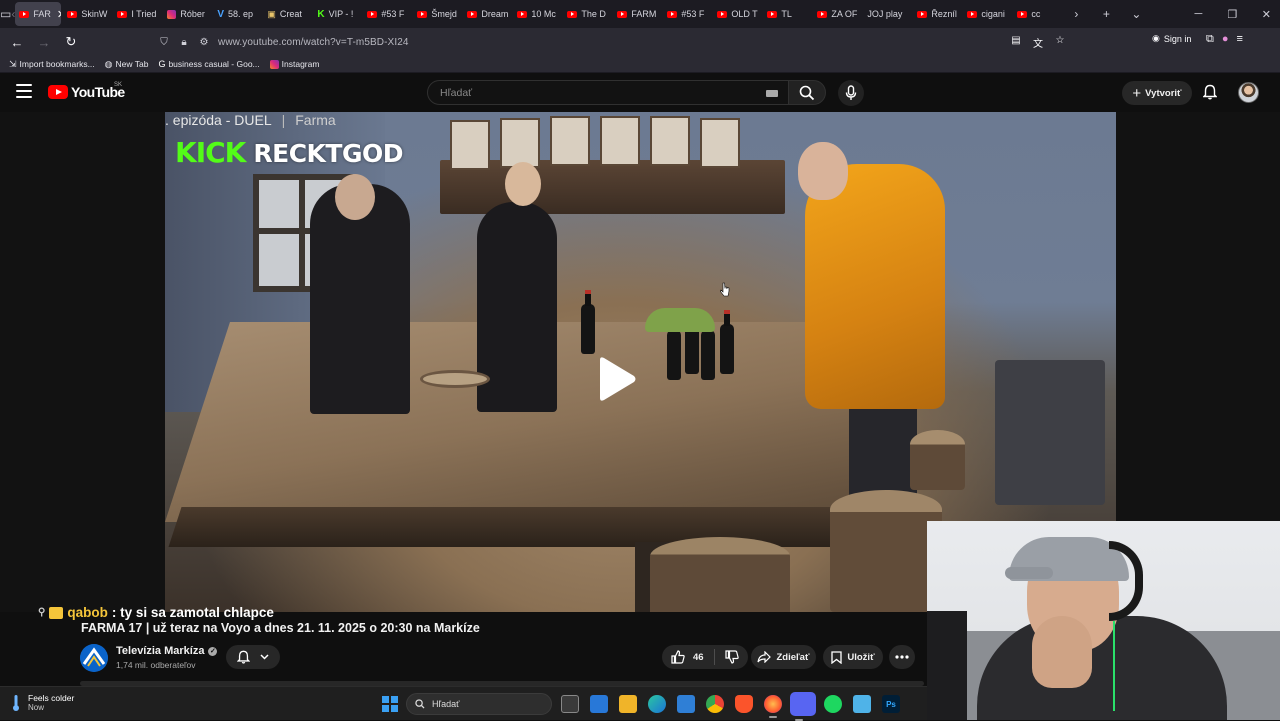 The width and height of the screenshot is (1280, 721). What do you see at coordinates (616, 379) in the screenshot?
I see `play-icon` at bounding box center [616, 379].